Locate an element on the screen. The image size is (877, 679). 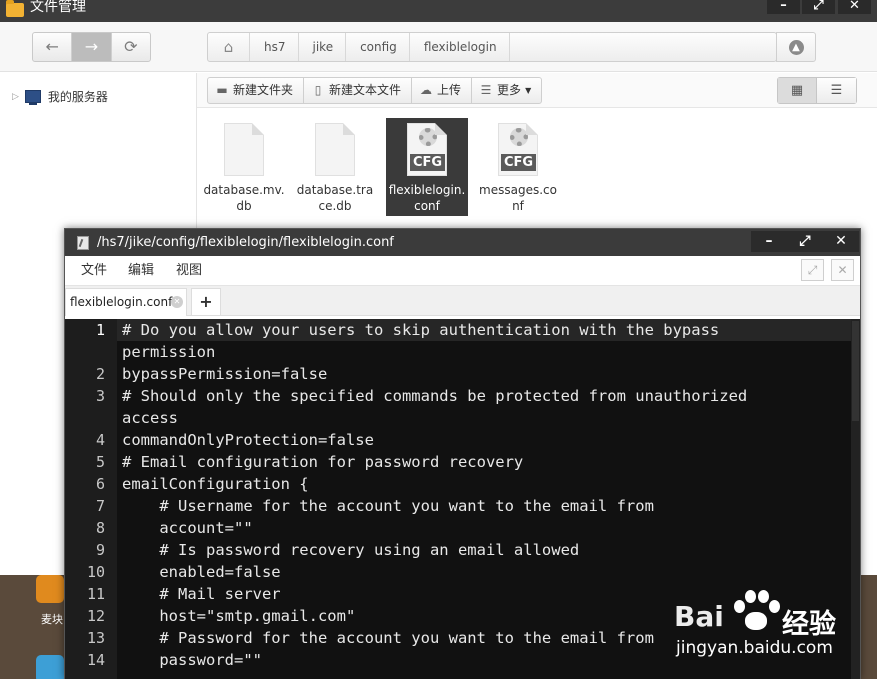
file-name: messages.conf is located at coordinates (518, 198).